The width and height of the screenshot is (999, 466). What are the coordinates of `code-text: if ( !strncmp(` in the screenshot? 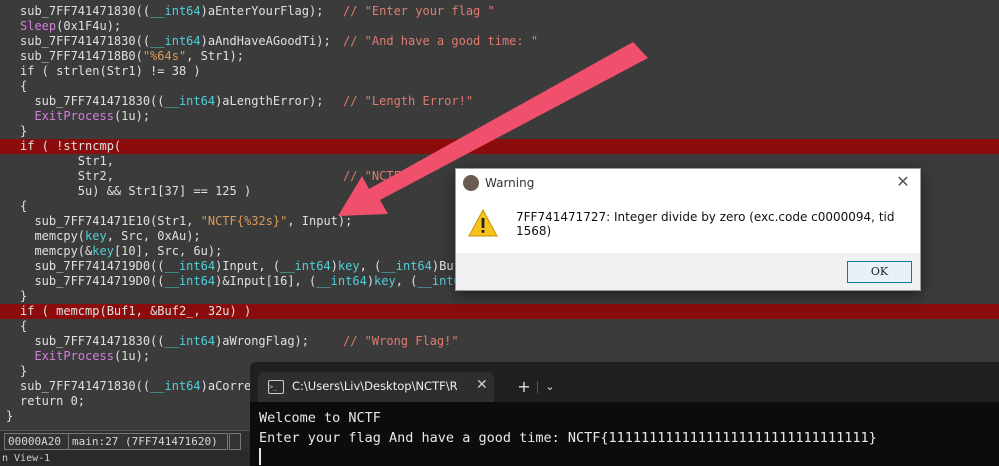 It's located at (70, 146).